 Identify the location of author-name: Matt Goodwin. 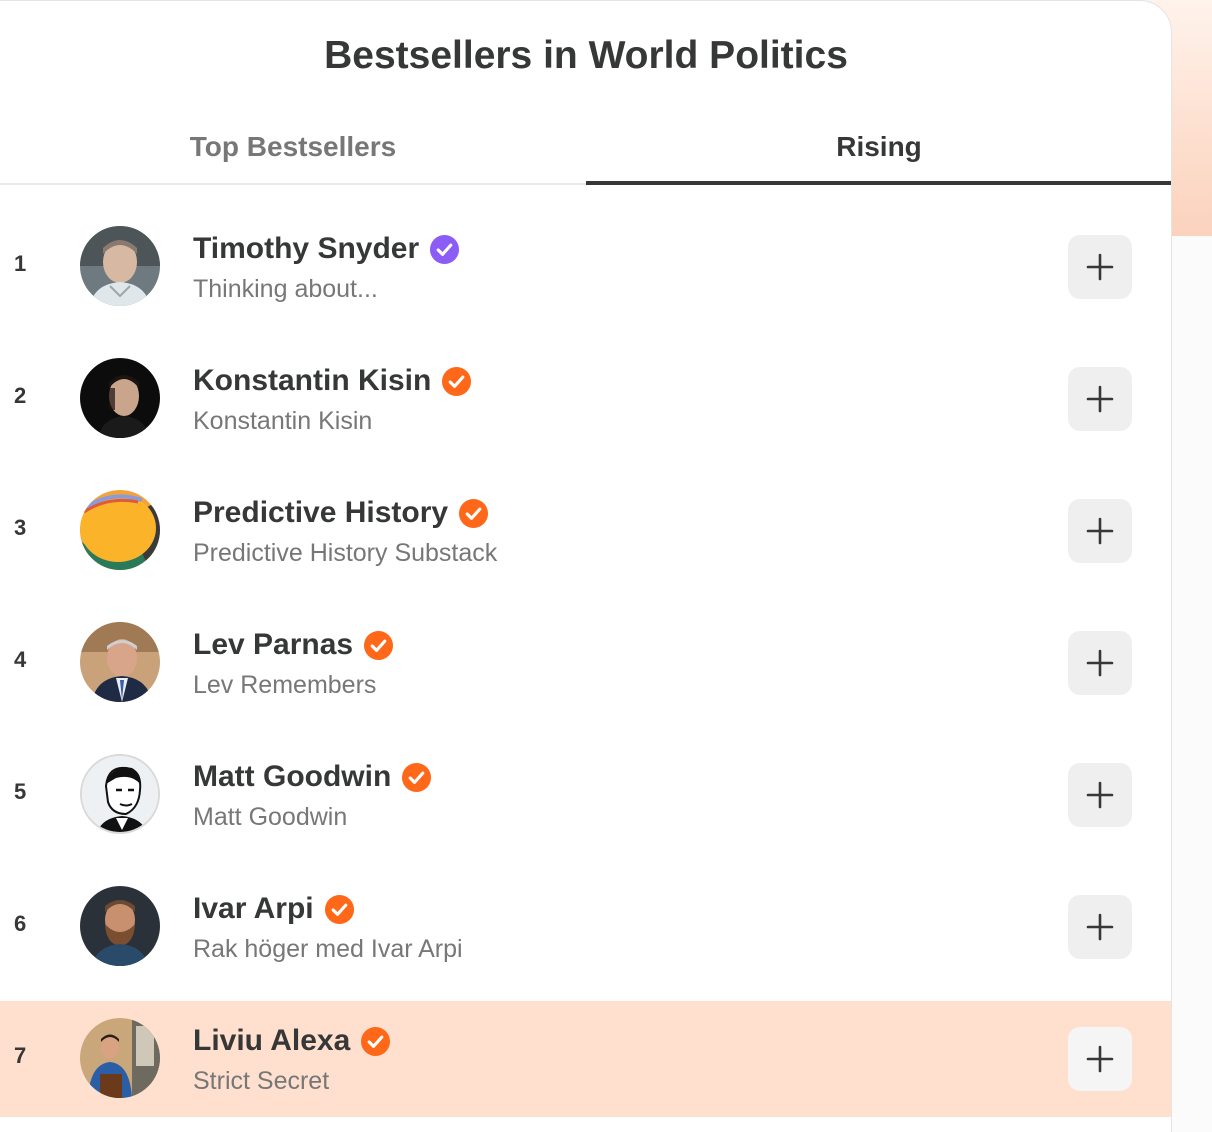
(292, 777).